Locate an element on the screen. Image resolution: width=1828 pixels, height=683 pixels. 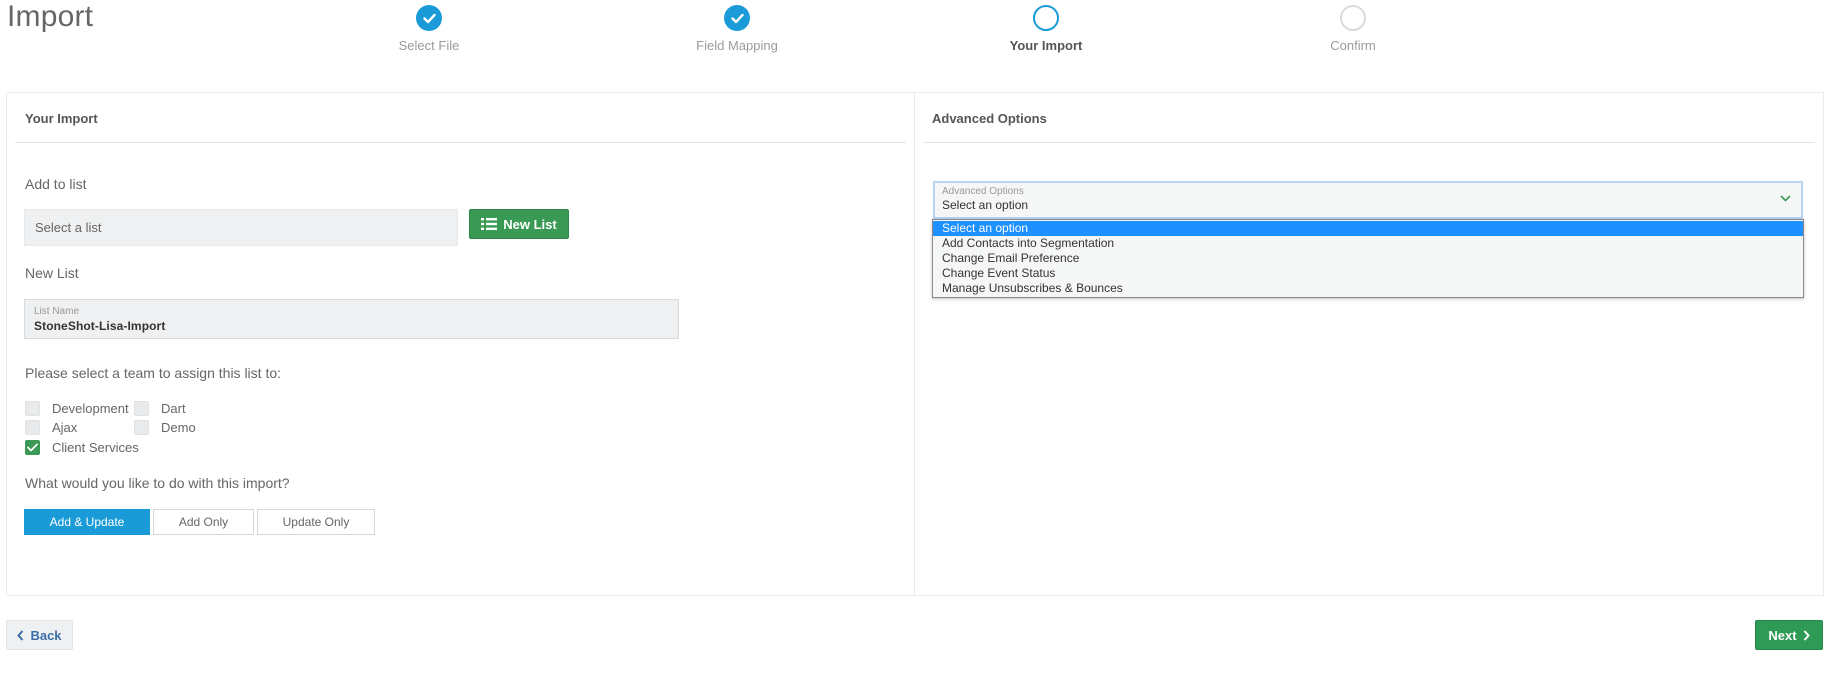
step-confirm: Confirm is located at coordinates (1353, 29).